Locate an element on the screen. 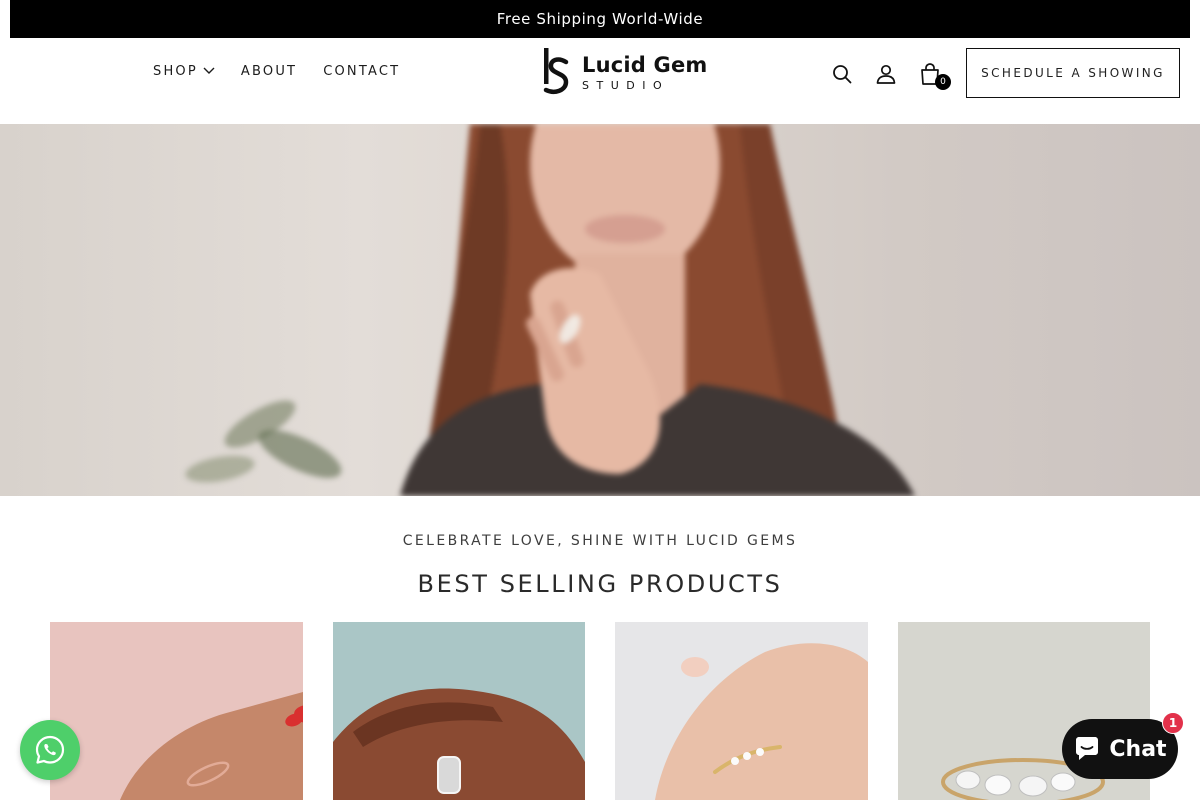  nav-about: ABOUT is located at coordinates (269, 71).